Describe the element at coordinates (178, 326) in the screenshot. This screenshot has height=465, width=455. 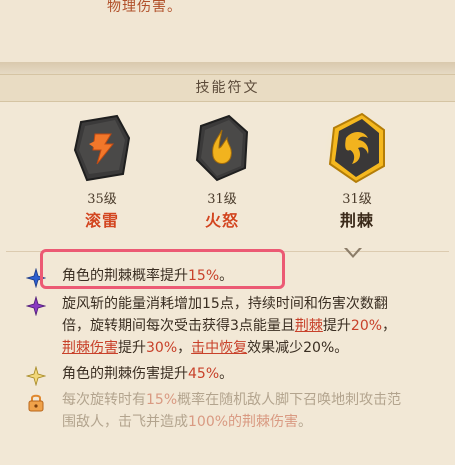
I see `effect-text: 倍，旋转期间每次受击获得3点能量且` at that location.